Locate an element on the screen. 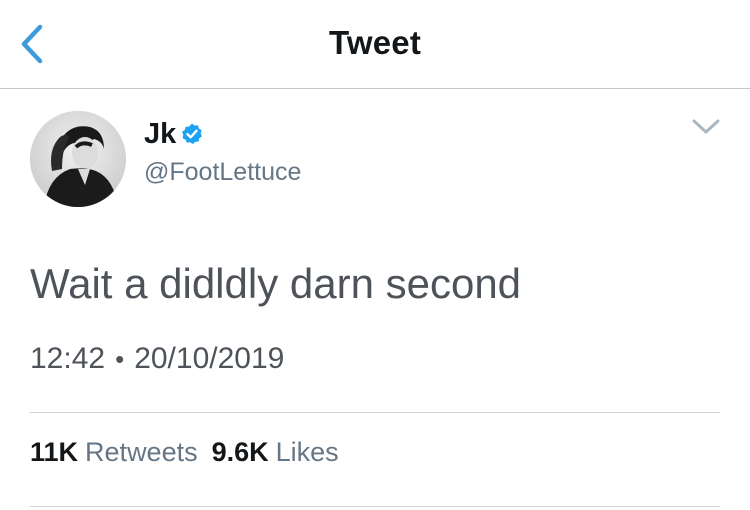  tweet-timestamp: 12:42 • 20/10/2019 is located at coordinates (157, 359).